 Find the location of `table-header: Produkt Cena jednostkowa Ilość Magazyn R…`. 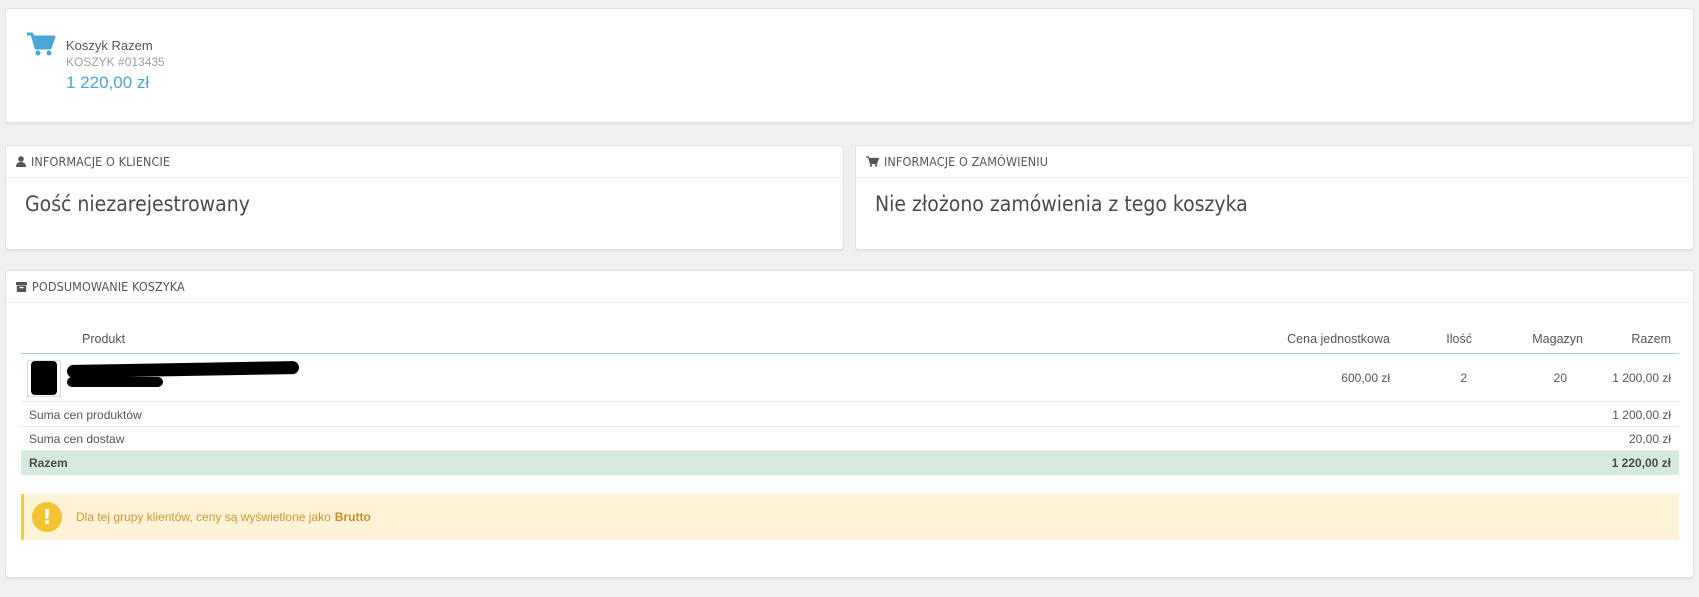

table-header: Produkt Cena jednostkowa Ilość Magazyn R… is located at coordinates (850, 339).